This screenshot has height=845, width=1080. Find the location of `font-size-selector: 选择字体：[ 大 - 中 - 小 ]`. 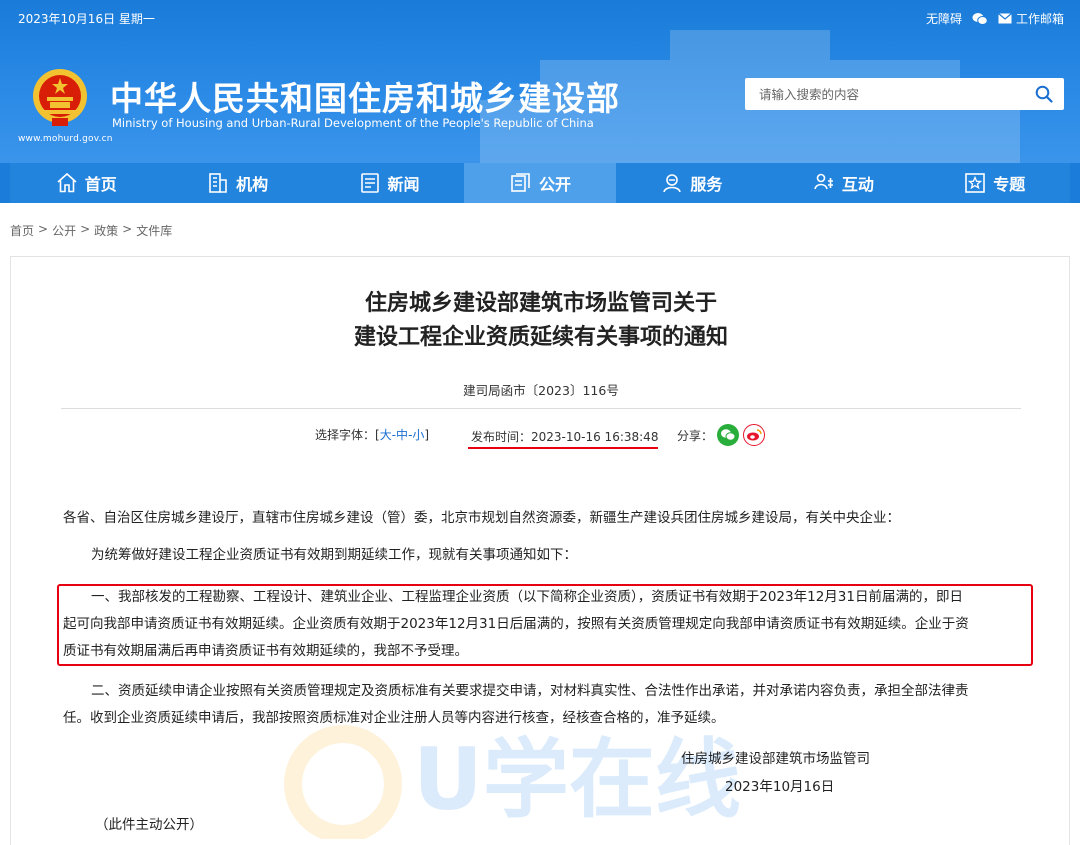

font-size-selector: 选择字体：[ 大 - 中 - 小 ] is located at coordinates (372, 434).